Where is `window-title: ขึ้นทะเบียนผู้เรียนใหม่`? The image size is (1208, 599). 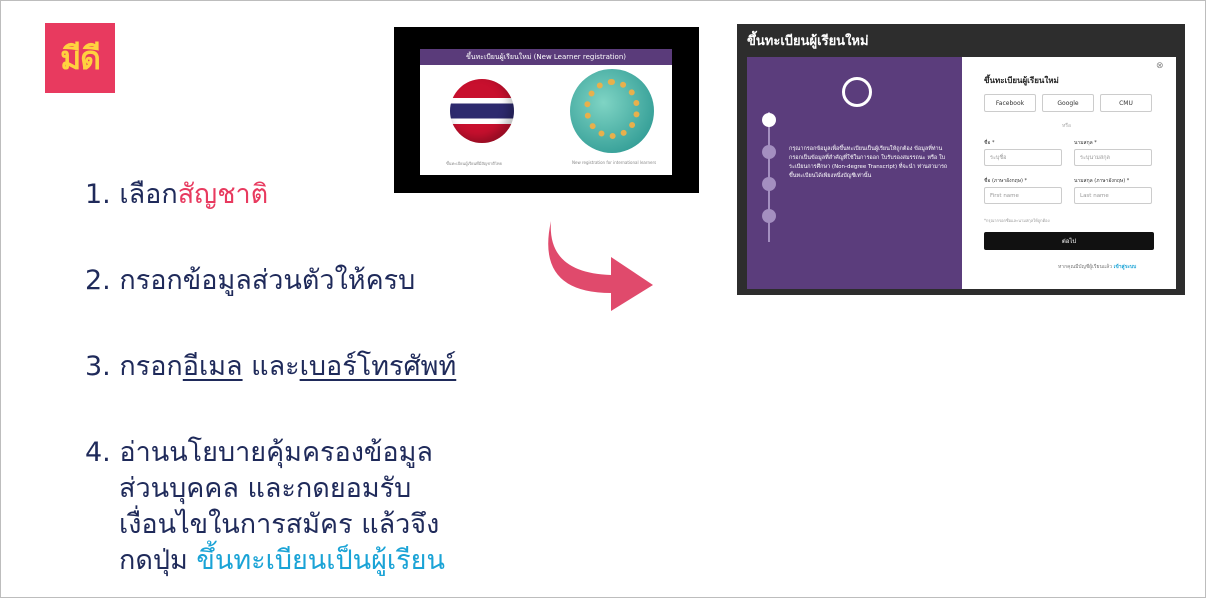 window-title: ขึ้นทะเบียนผู้เรียนใหม่ is located at coordinates (808, 41).